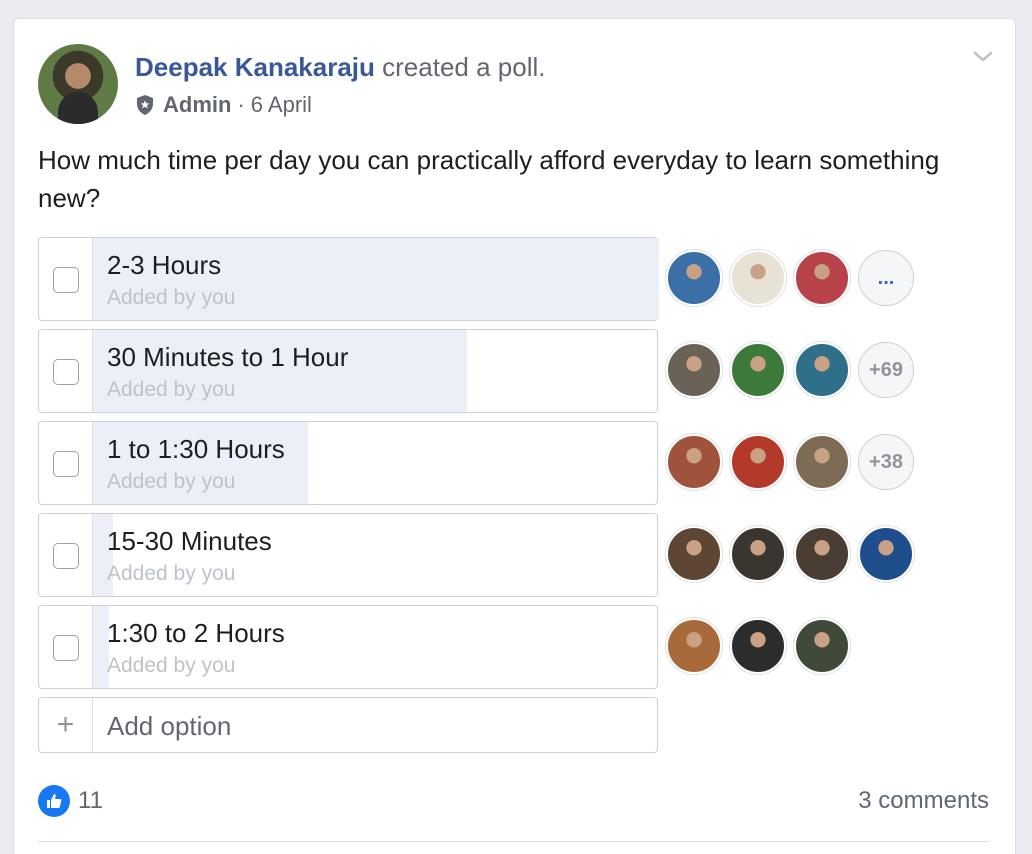 The height and width of the screenshot is (854, 1032). Describe the element at coordinates (790, 372) in the screenshot. I see `voter-avatars: +69` at that location.